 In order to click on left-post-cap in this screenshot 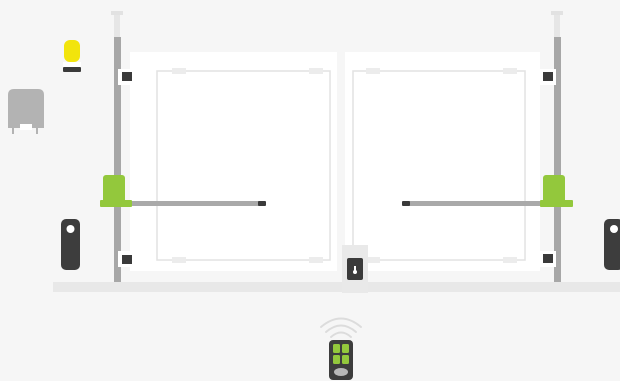, I will do `click(117, 13)`.